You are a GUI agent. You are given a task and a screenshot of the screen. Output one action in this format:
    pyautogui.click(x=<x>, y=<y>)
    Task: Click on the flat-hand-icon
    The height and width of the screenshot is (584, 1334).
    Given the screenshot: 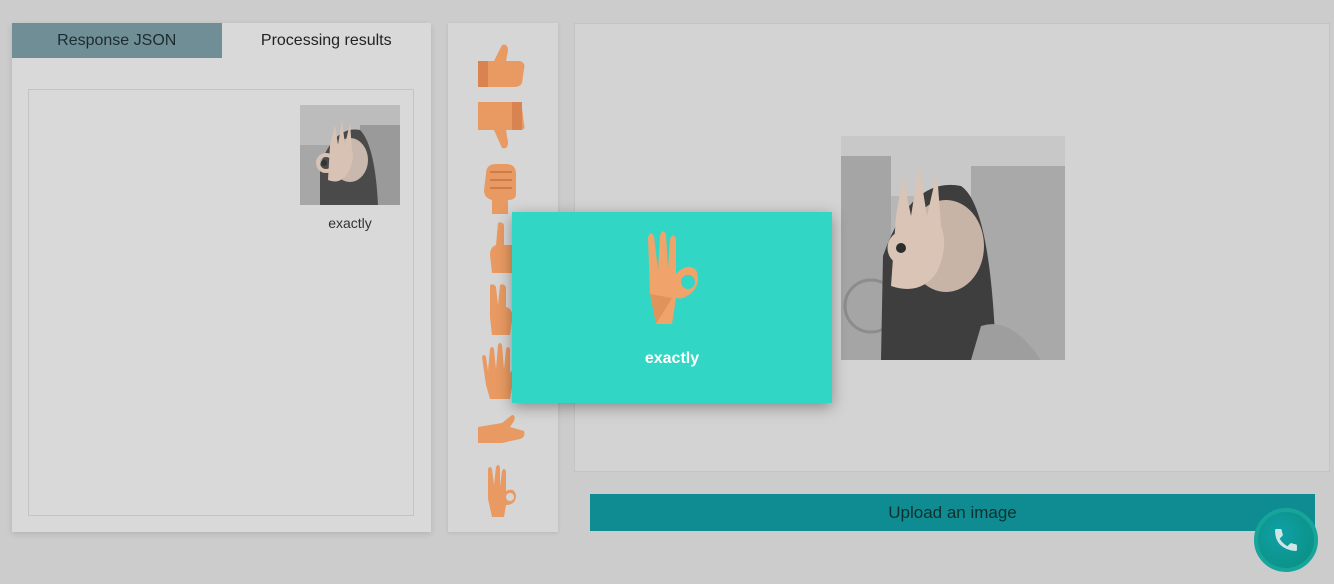 What is the action you would take?
    pyautogui.click(x=500, y=429)
    